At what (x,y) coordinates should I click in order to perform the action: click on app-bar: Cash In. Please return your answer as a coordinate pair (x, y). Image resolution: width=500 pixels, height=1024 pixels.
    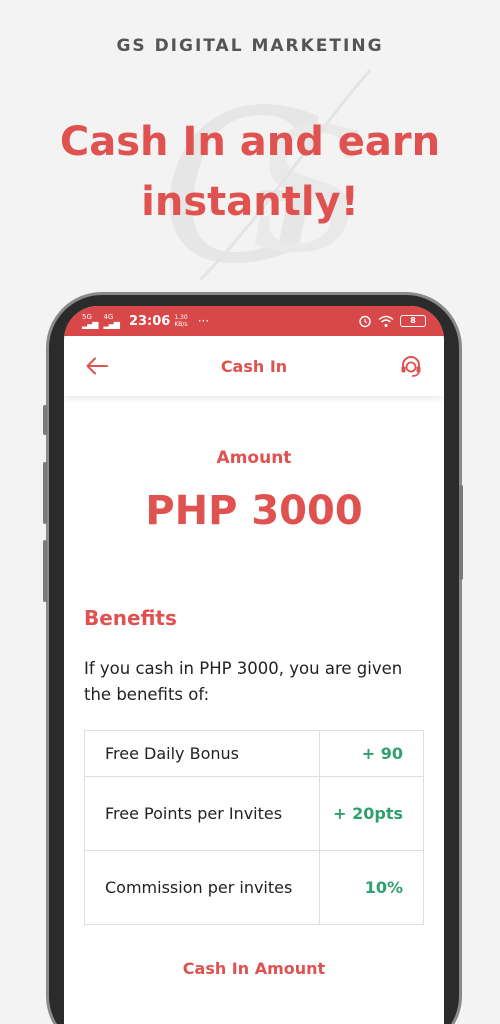
    Looking at the image, I should click on (254, 366).